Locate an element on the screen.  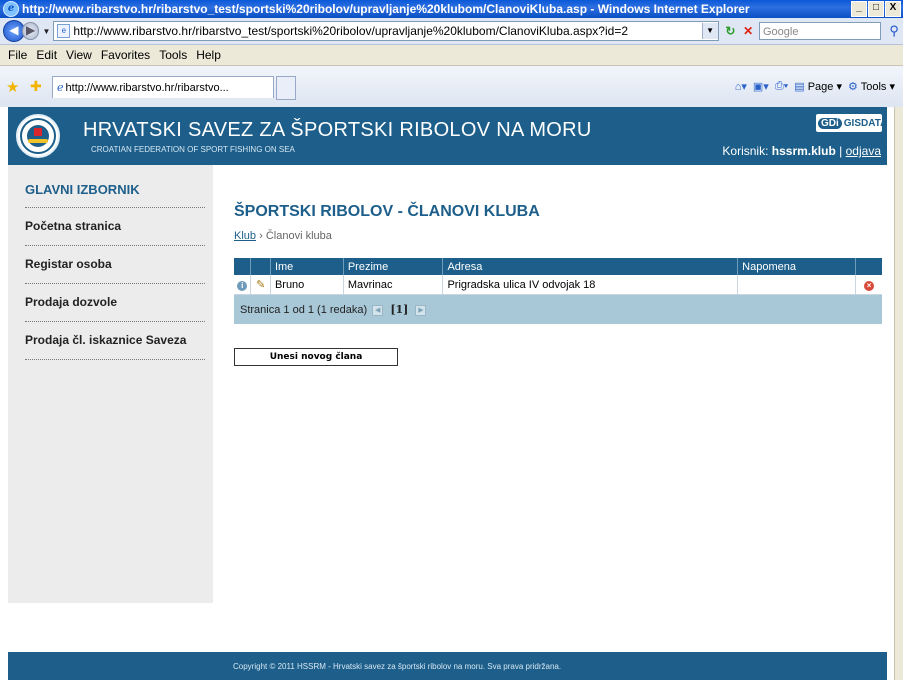
maximize-button: □ is located at coordinates (876, 9).